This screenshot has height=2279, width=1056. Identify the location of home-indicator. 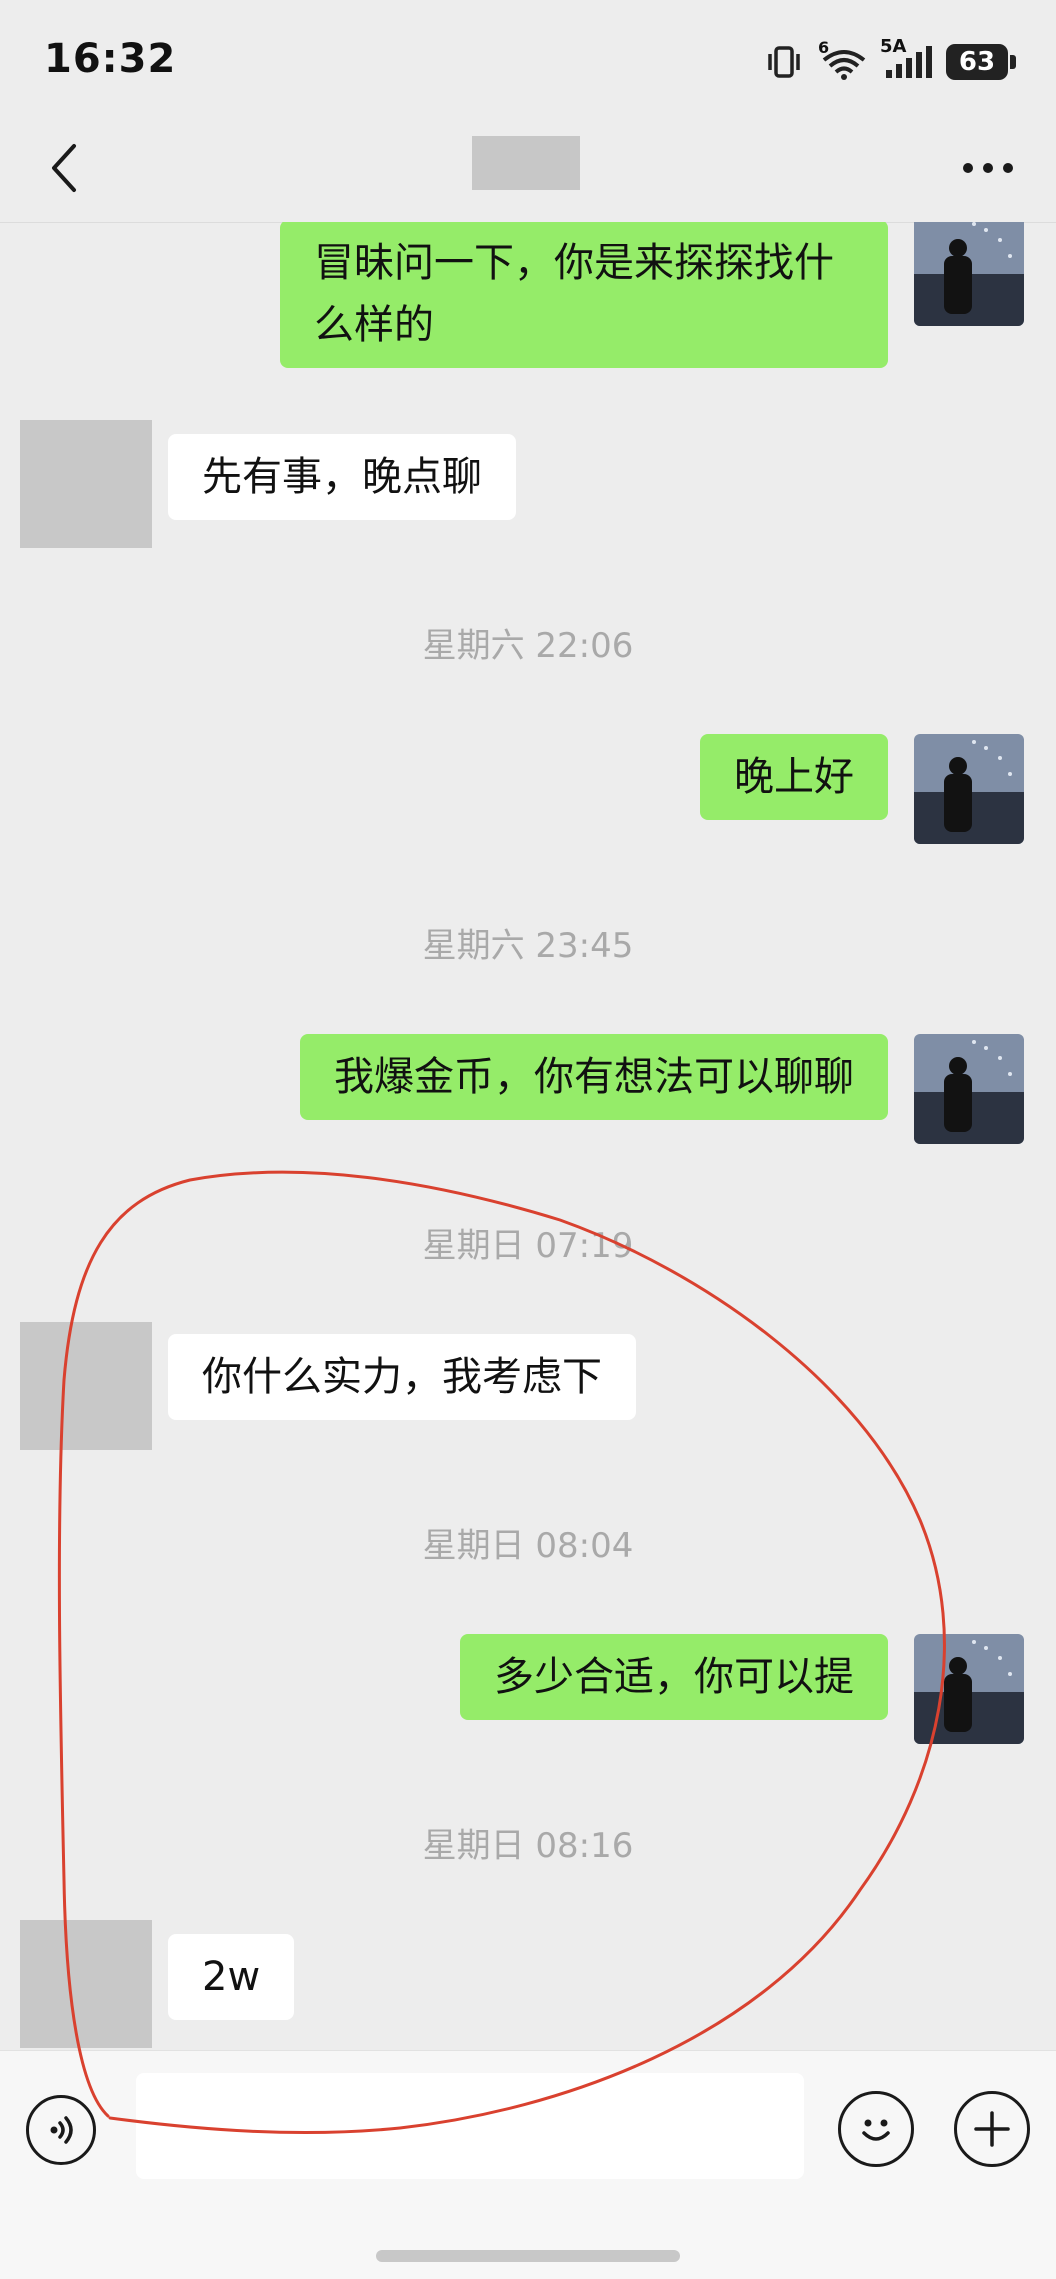
(528, 2256).